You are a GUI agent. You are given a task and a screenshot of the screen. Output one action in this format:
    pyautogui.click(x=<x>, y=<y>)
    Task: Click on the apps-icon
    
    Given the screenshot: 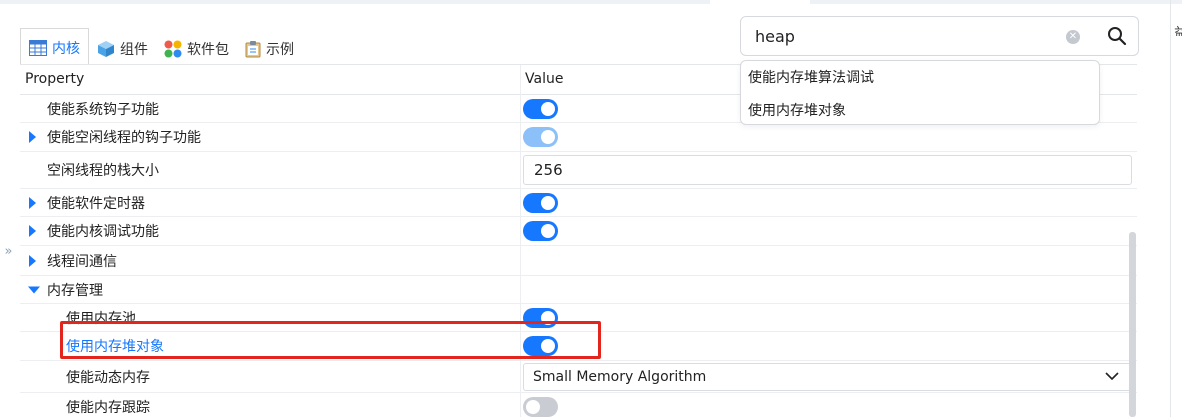 What is the action you would take?
    pyautogui.click(x=173, y=49)
    